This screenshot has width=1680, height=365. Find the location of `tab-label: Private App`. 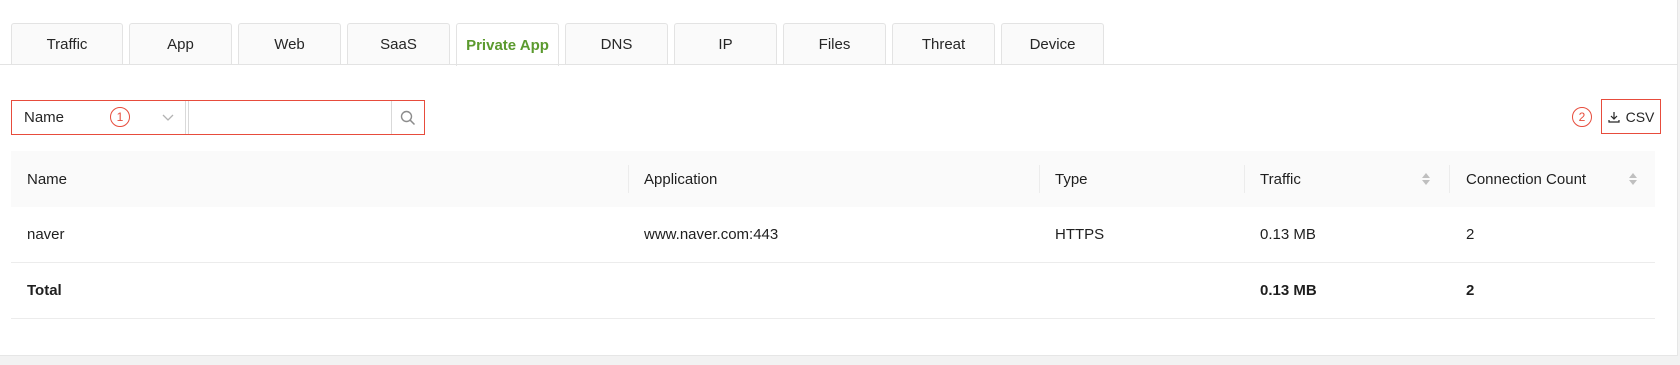

tab-label: Private App is located at coordinates (507, 45).